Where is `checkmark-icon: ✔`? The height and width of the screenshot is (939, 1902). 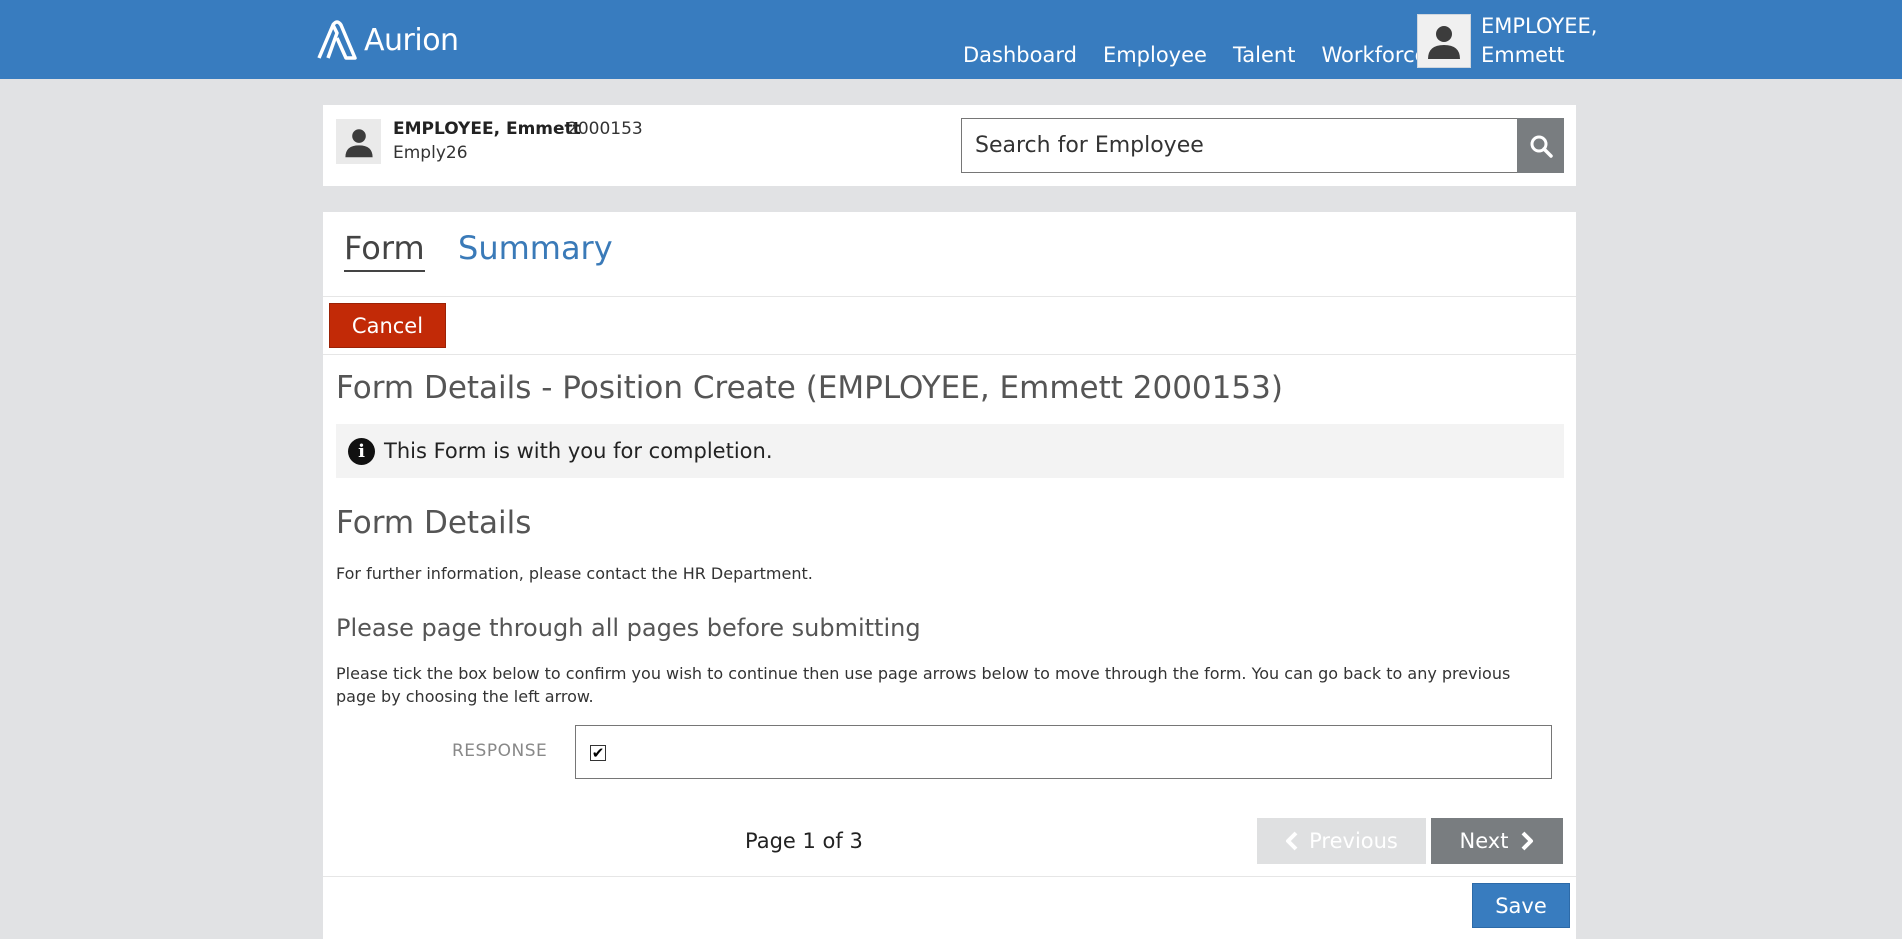
checkmark-icon: ✔ is located at coordinates (598, 752).